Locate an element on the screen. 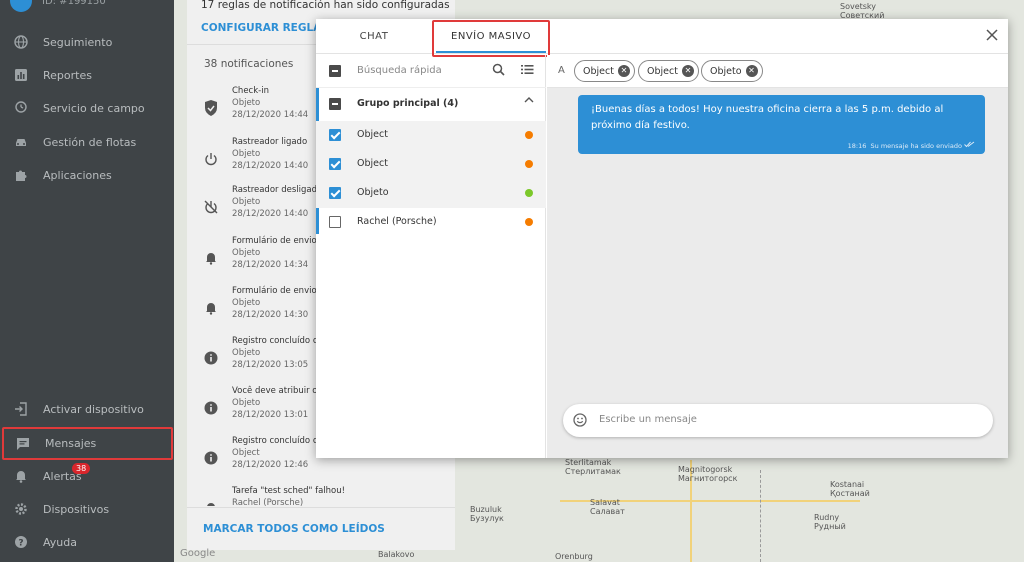  globe-icon is located at coordinates (21, 42).